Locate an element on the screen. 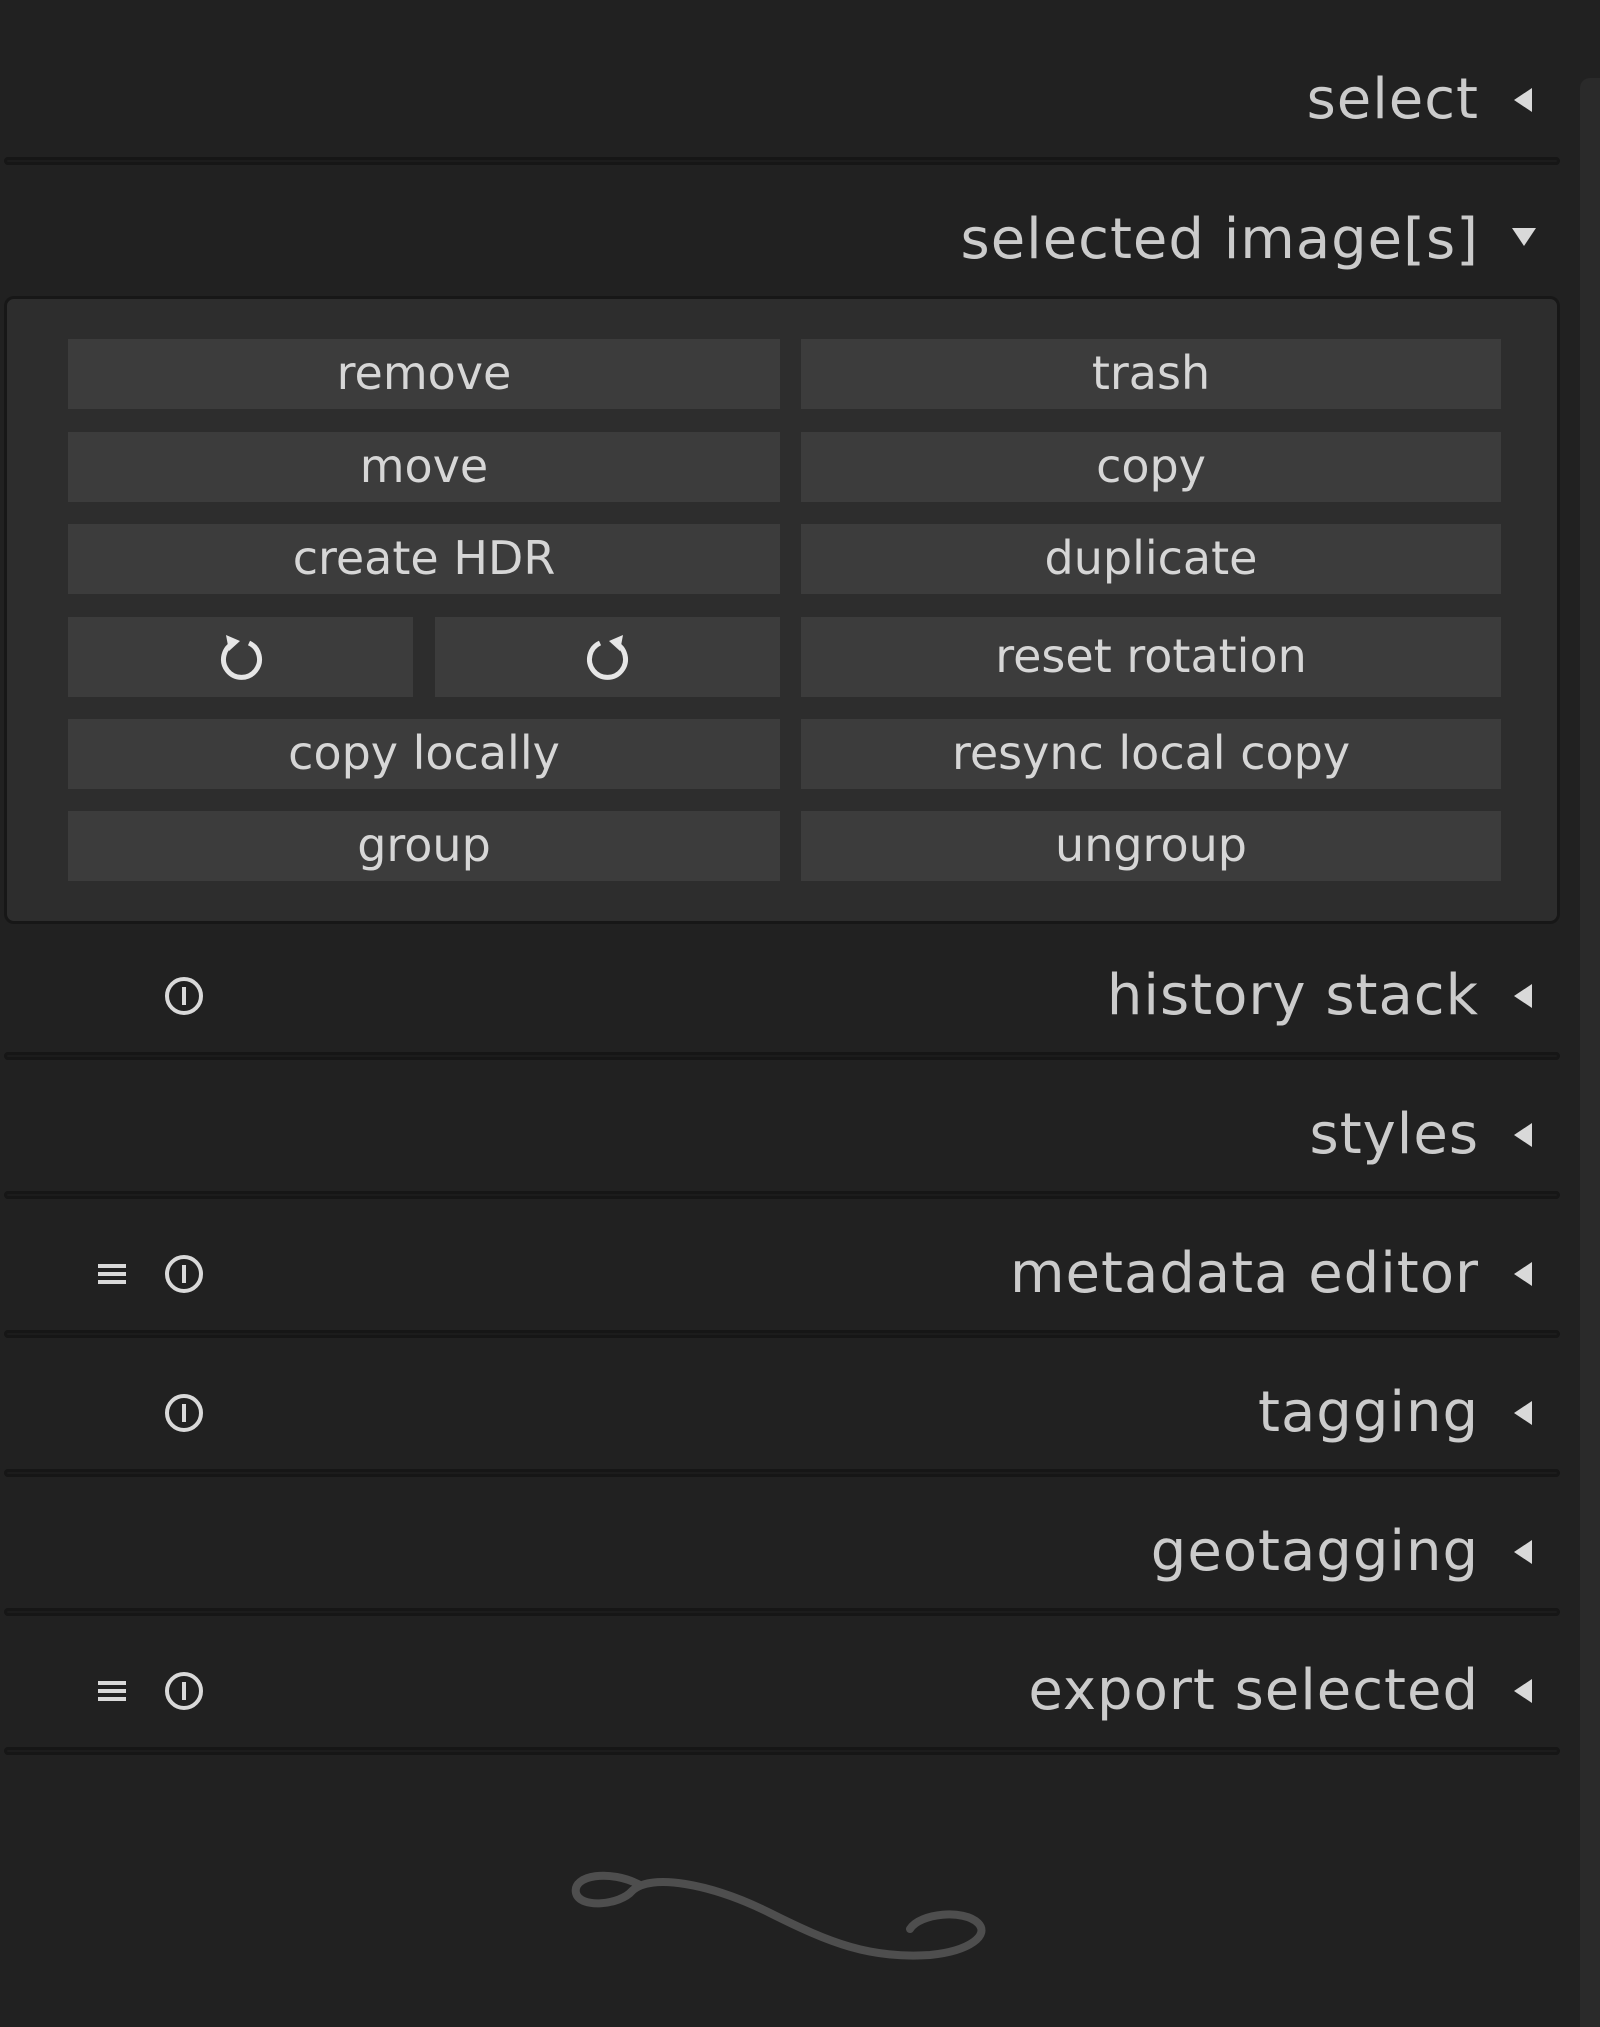  resync-local-copy-button: resync local copy is located at coordinates (1151, 754).